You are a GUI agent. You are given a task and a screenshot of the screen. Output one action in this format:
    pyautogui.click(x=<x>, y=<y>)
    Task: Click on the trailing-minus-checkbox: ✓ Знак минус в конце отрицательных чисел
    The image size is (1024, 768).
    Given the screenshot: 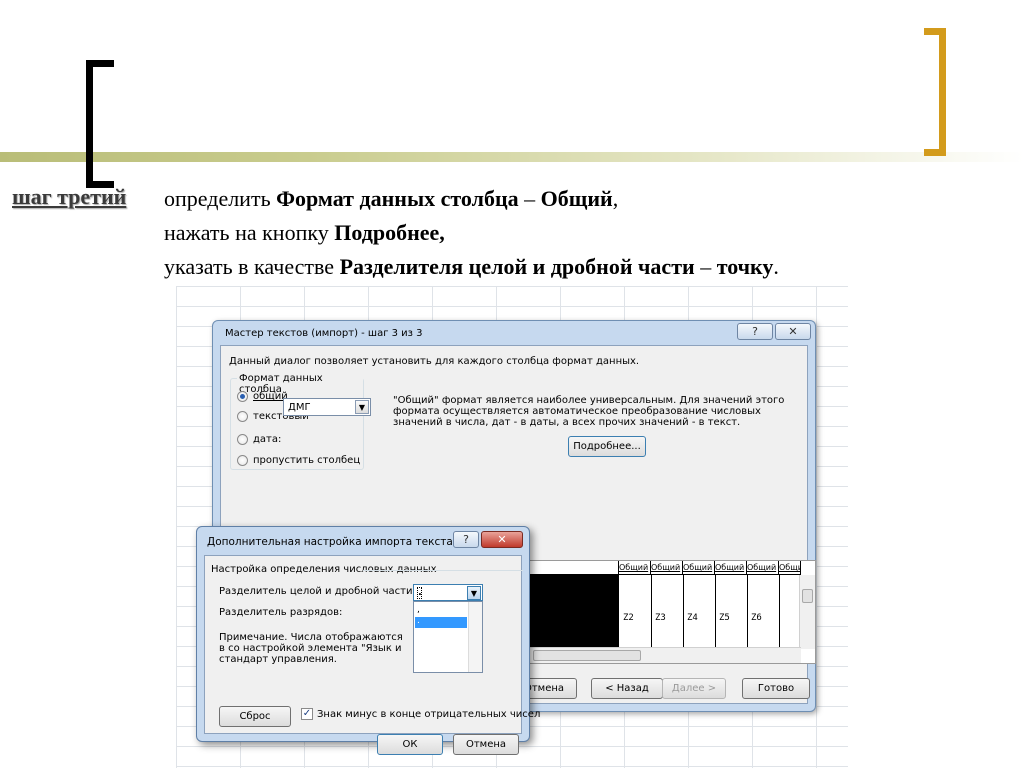 What is the action you would take?
    pyautogui.click(x=420, y=714)
    